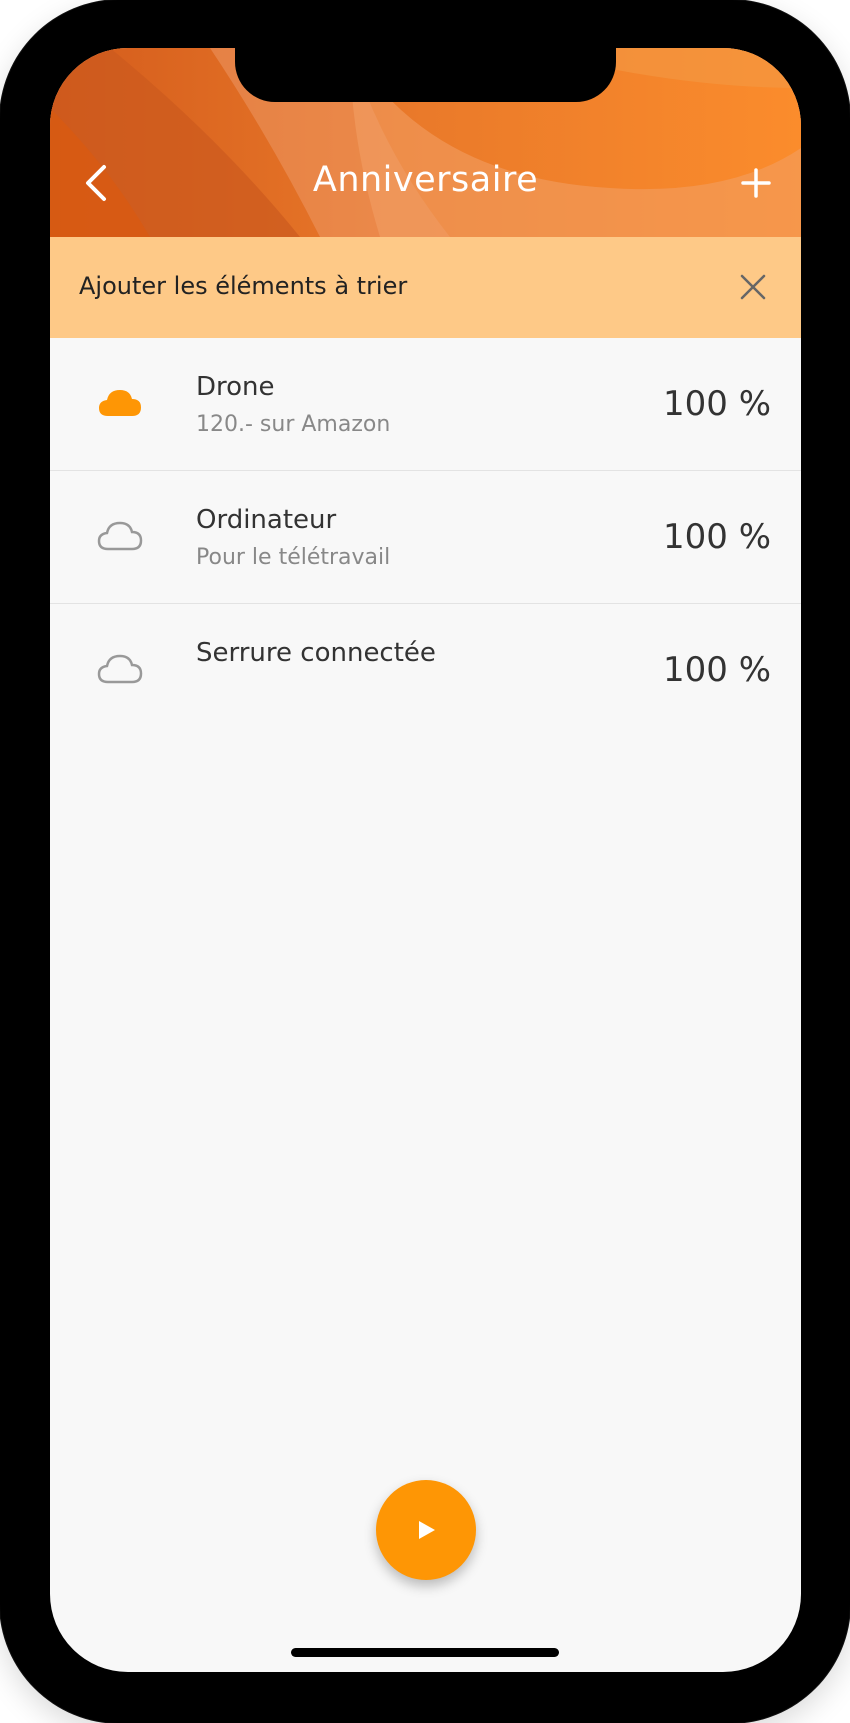 The height and width of the screenshot is (1723, 850). I want to click on cloud-filled-icon, so click(120, 403).